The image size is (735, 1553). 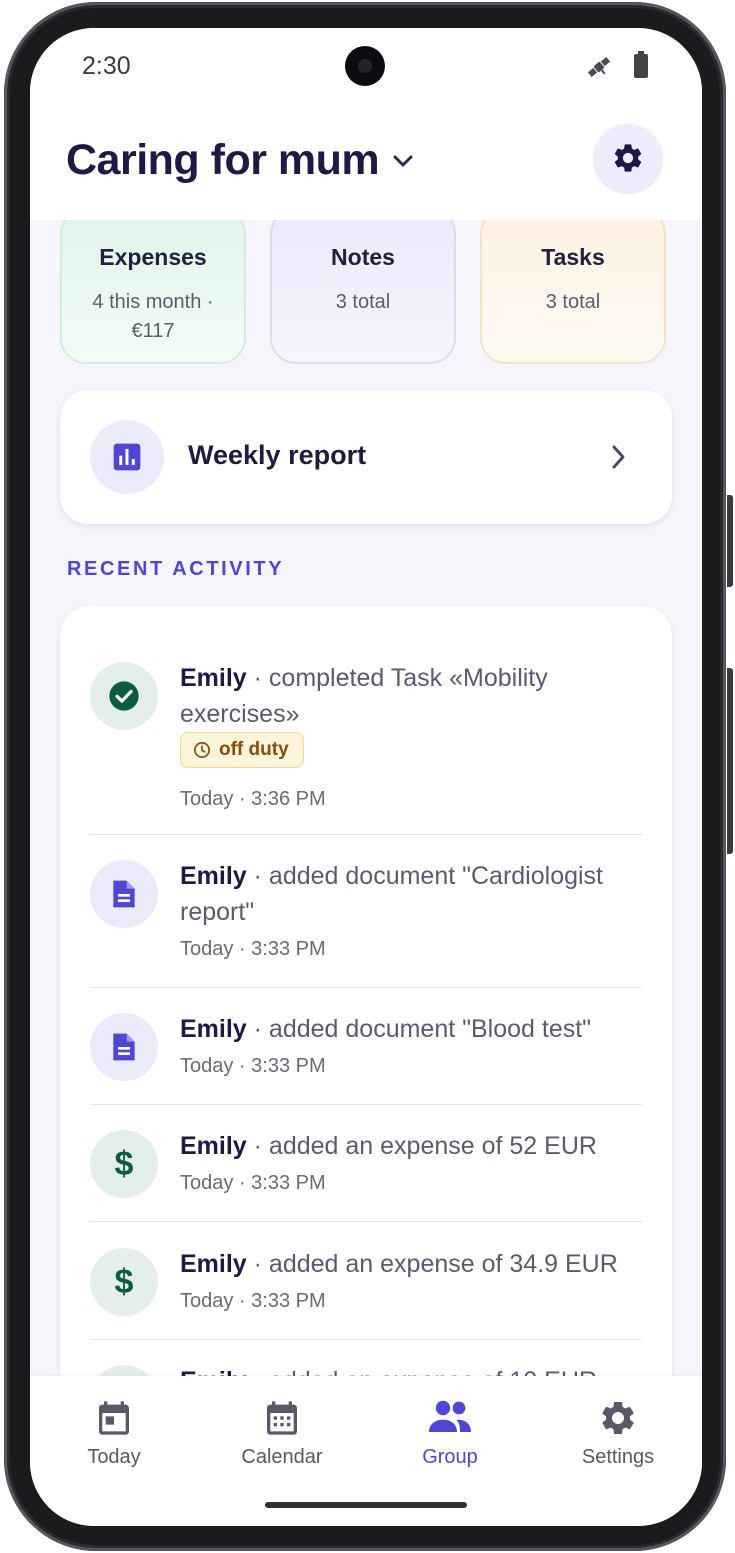 I want to click on stat-card-expenses: Expenses 4 this month · €117, so click(x=153, y=292).